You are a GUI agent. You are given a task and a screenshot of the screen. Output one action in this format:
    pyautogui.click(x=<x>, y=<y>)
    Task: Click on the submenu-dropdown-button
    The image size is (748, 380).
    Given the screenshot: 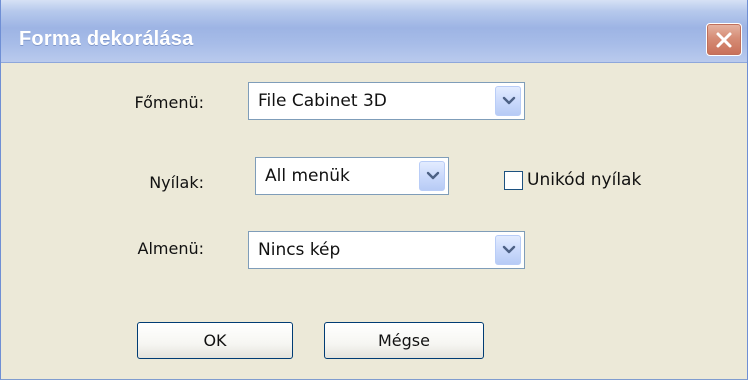 What is the action you would take?
    pyautogui.click(x=508, y=250)
    